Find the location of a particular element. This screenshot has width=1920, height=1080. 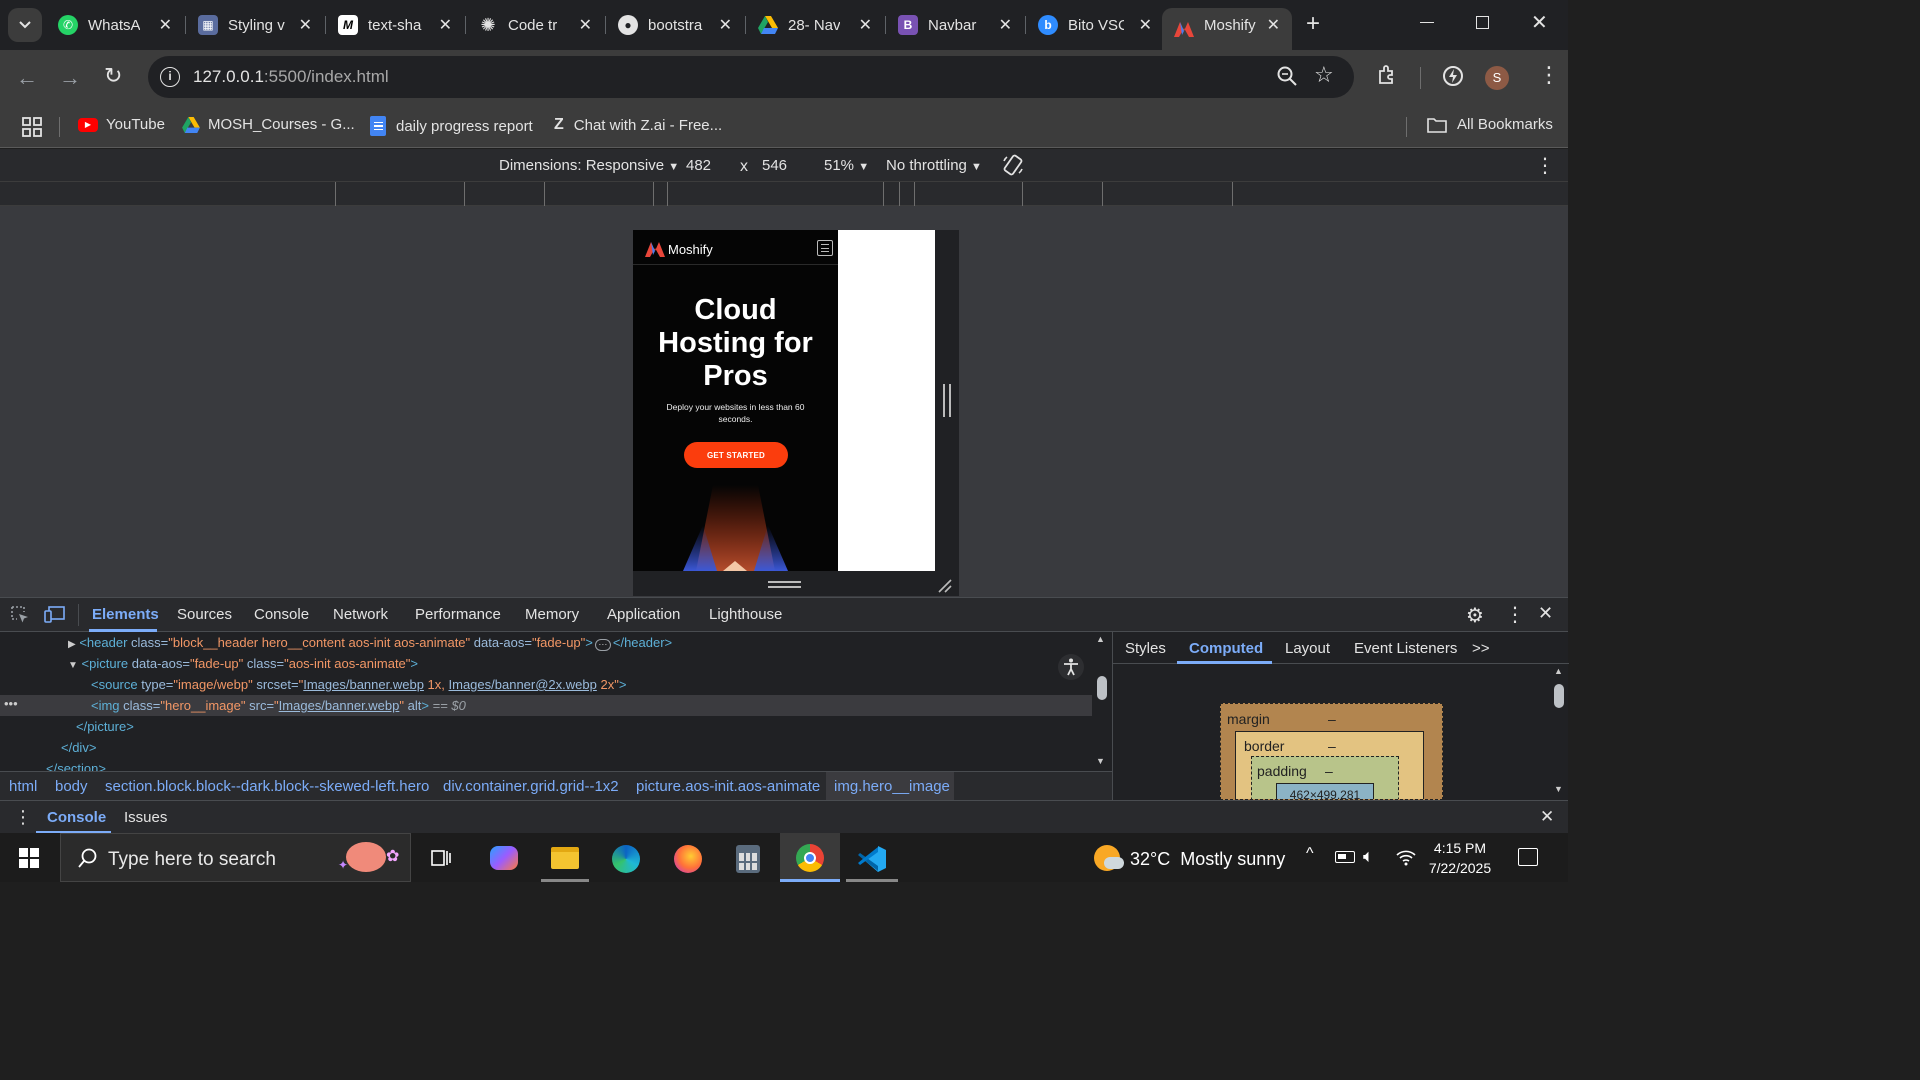

tab-search-button is located at coordinates (25, 25).